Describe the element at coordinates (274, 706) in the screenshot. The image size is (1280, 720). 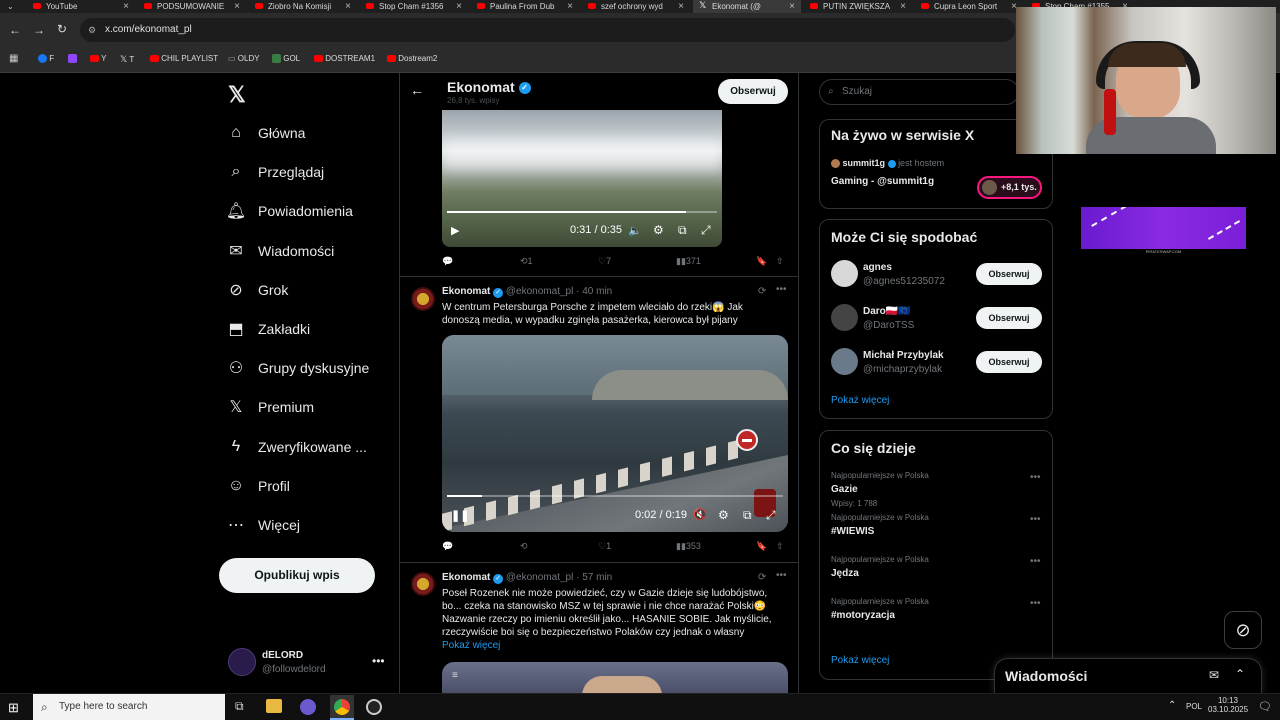
I see `file-explorer-icon` at that location.